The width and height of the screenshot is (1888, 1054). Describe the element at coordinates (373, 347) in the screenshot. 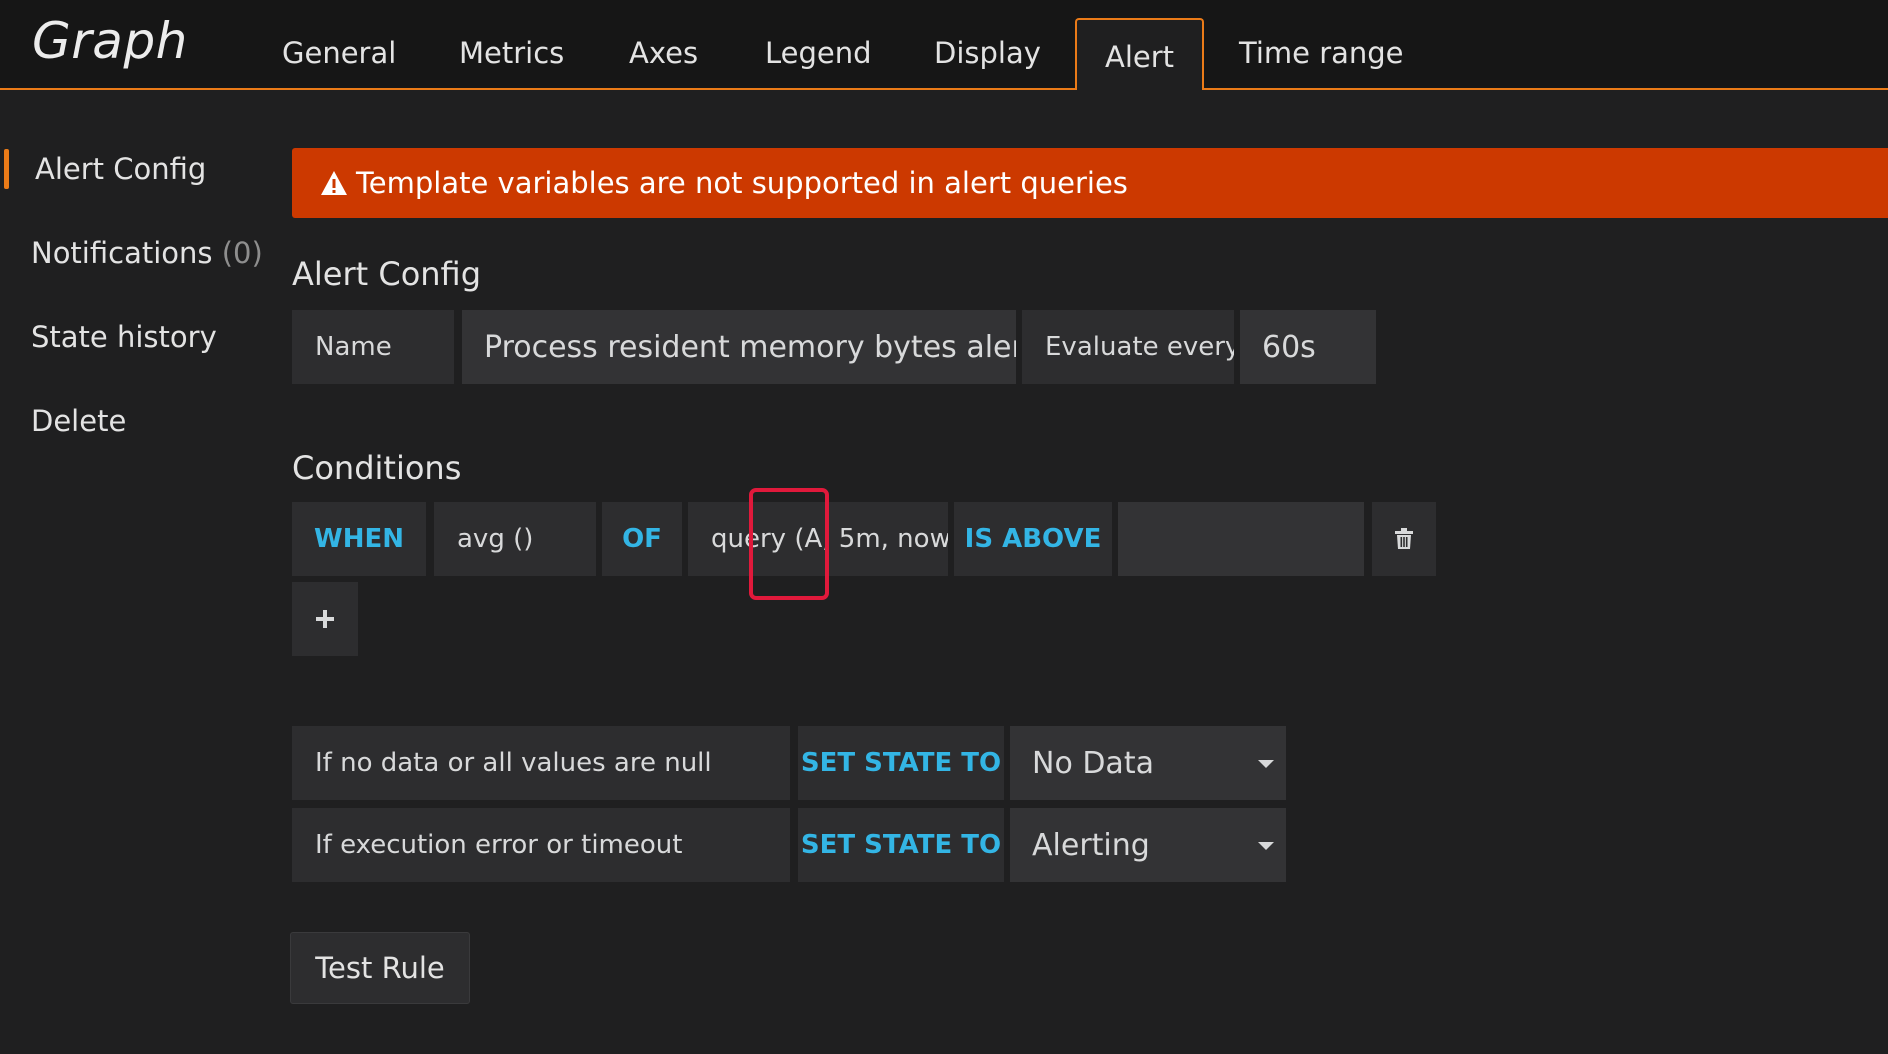

I see `name-label: Name` at that location.